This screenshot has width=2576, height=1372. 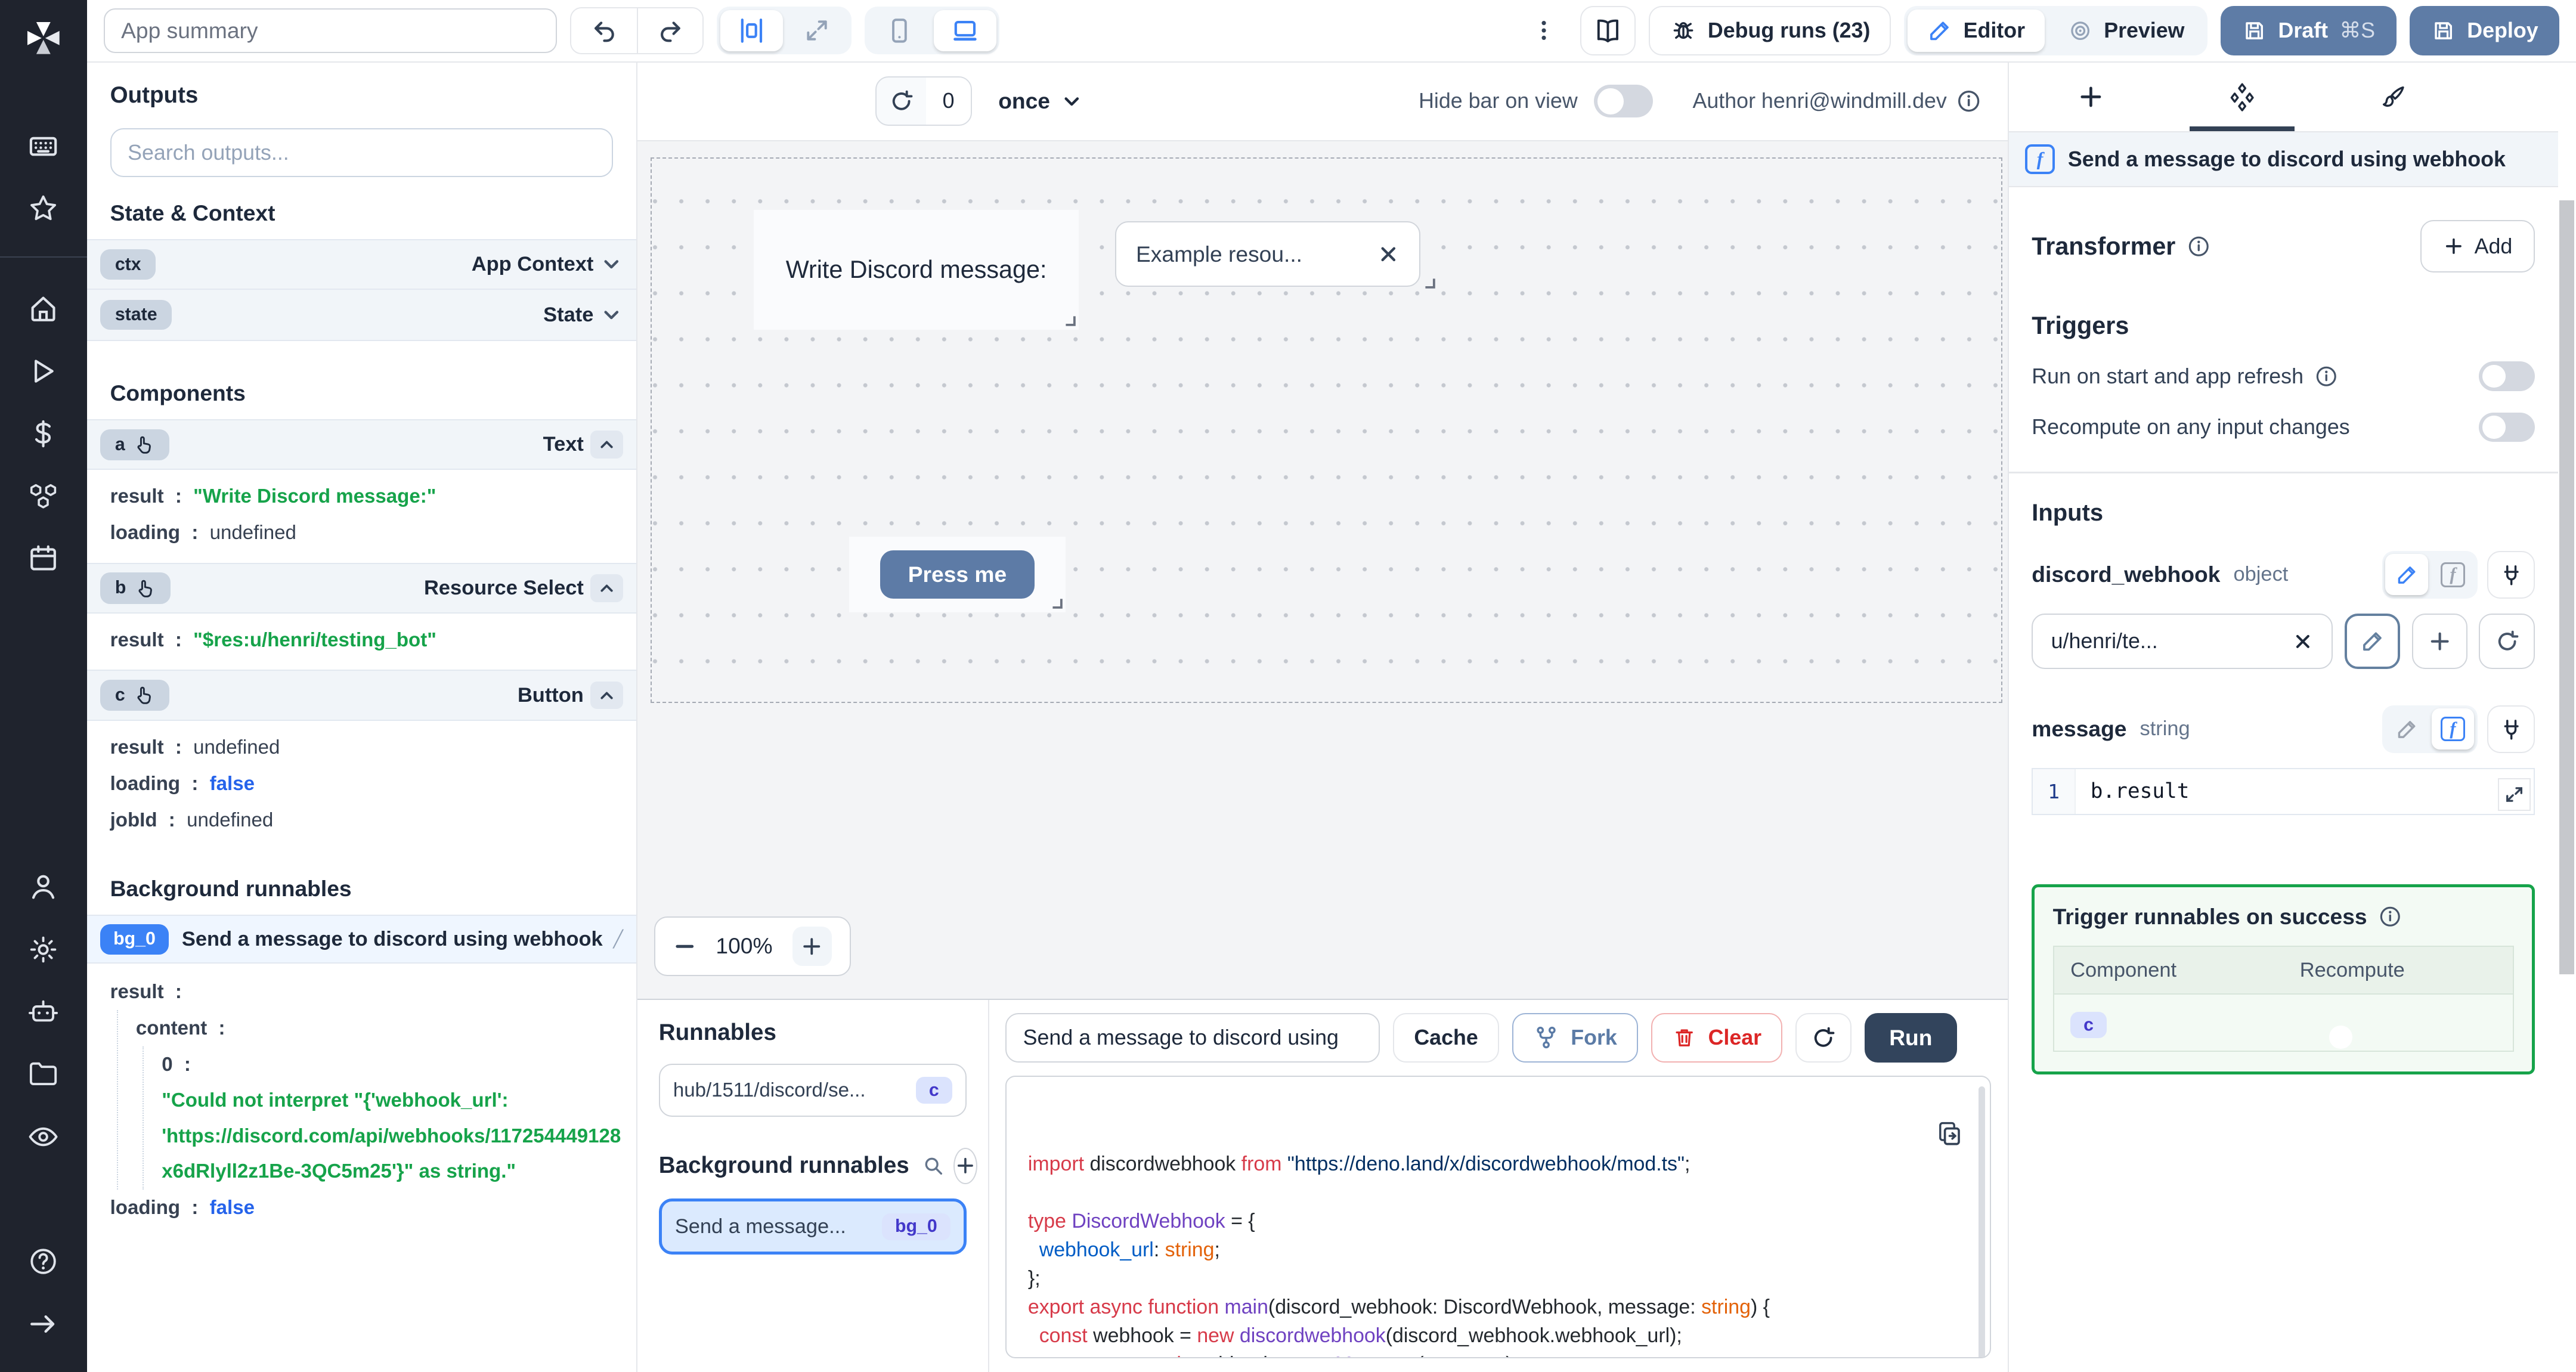 What do you see at coordinates (361, 695) in the screenshot?
I see `component-row-c: c Button` at bounding box center [361, 695].